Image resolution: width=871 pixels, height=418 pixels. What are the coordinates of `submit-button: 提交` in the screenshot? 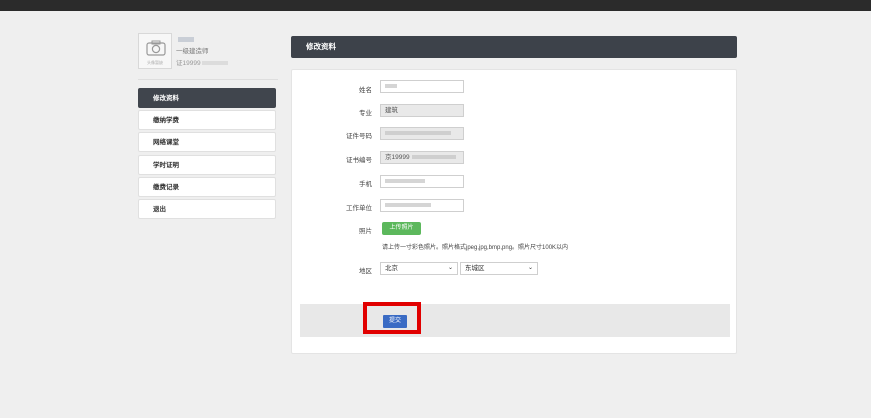 It's located at (395, 321).